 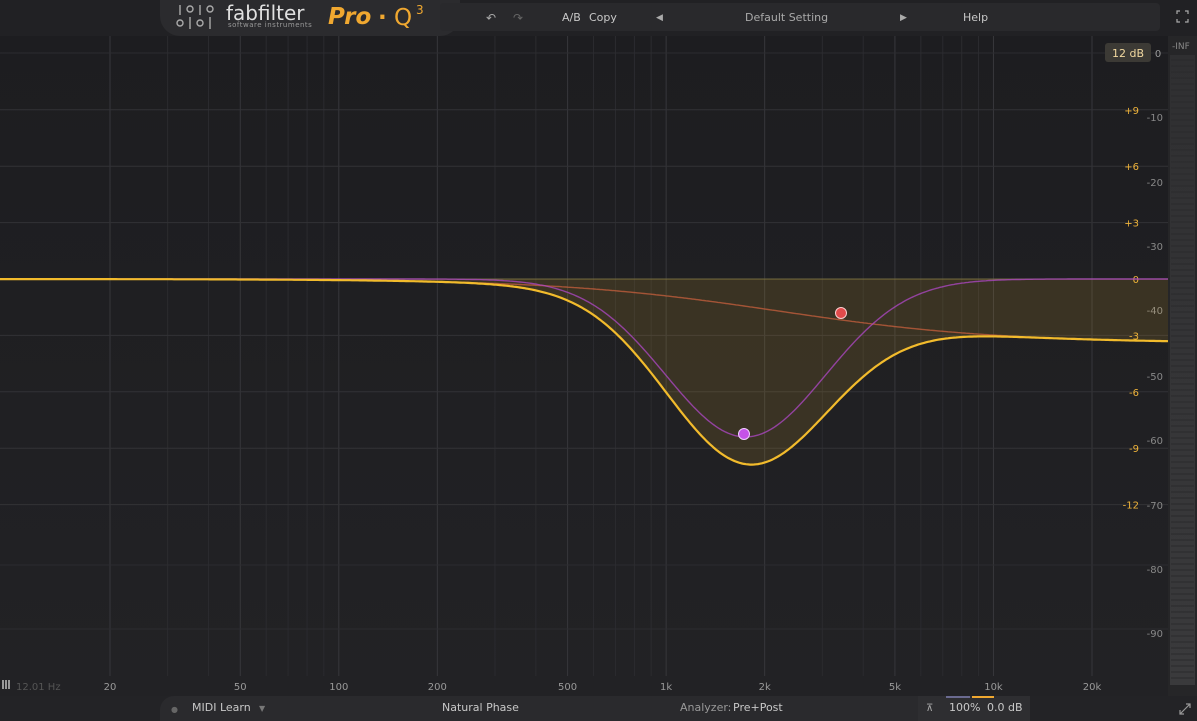 I want to click on inf-label: -INF, so click(x=1181, y=47).